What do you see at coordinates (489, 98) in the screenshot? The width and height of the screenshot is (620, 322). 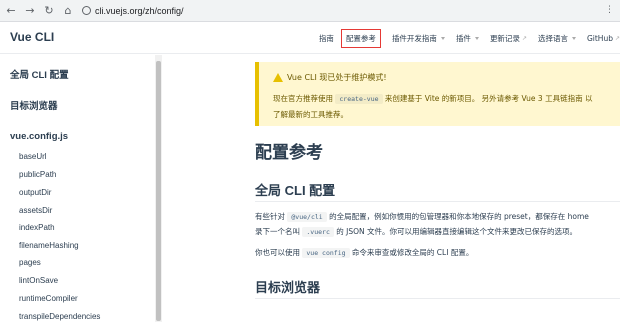 I see `warning-text: 来创建基于 Vite 的新项目。 另外请参考 Vue 3 工具链指南 以` at bounding box center [489, 98].